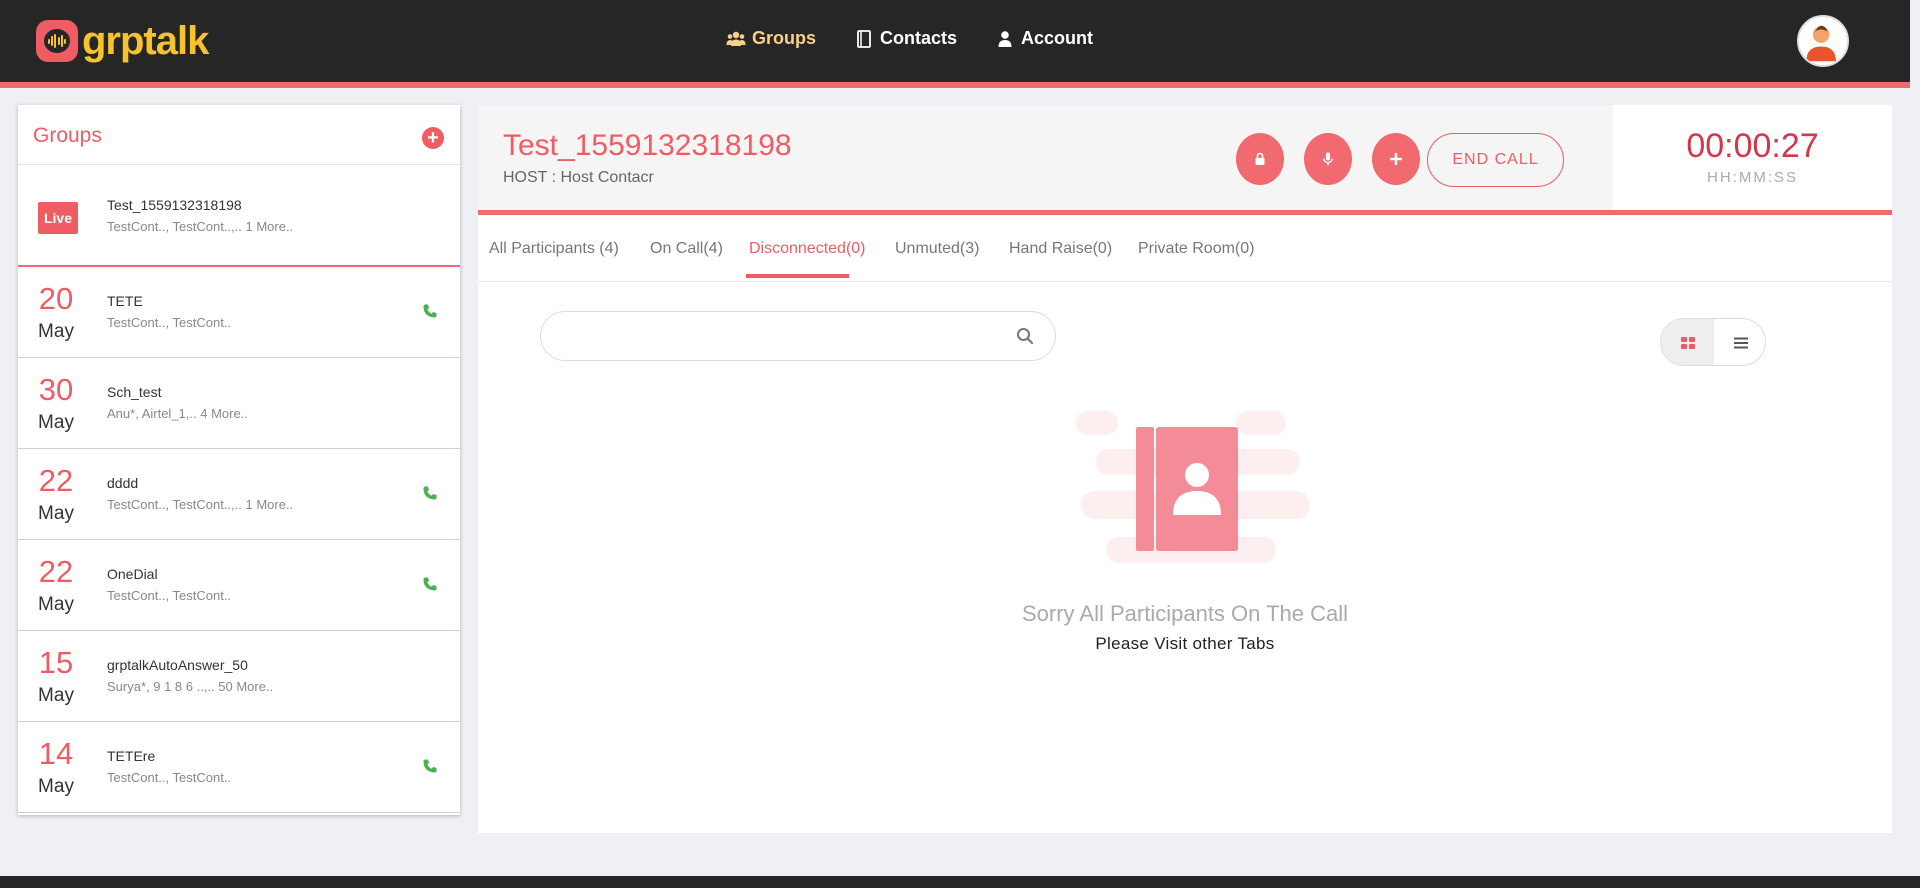 This screenshot has height=888, width=1920. I want to click on group-date-day: 30, so click(56, 389).